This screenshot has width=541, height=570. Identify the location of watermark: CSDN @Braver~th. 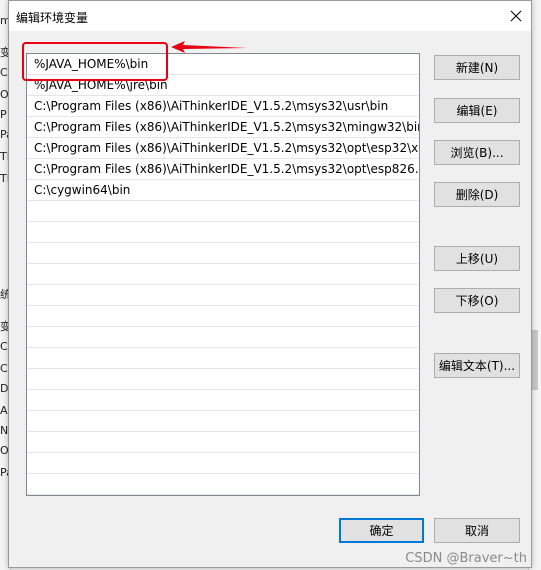
(466, 558).